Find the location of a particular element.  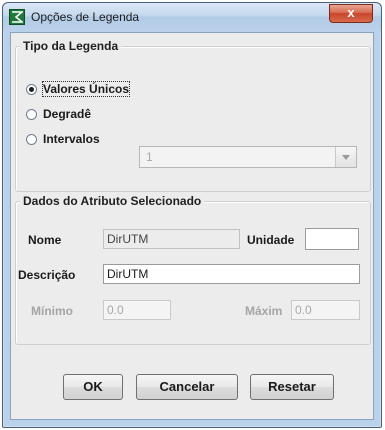

close-icon: x is located at coordinates (351, 12).